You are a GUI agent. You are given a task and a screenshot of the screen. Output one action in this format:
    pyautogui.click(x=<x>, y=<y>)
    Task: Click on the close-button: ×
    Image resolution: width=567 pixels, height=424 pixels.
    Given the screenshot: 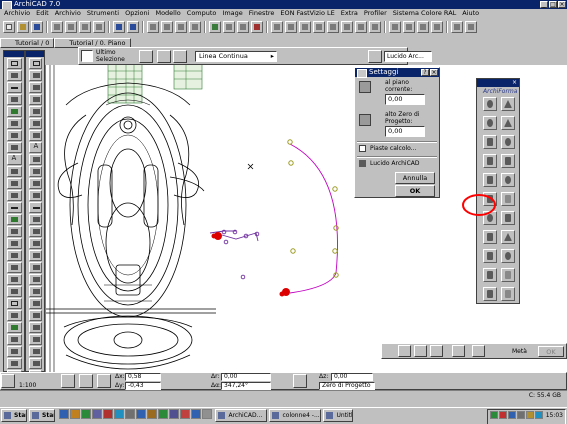 What is the action you would take?
    pyautogui.click(x=562, y=4)
    